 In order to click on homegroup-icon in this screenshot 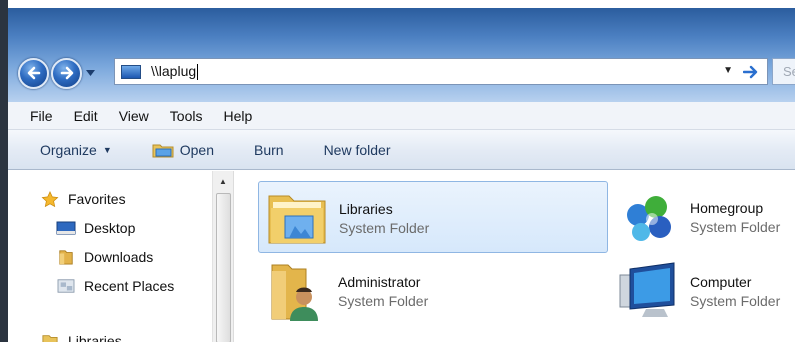, I will do `click(649, 218)`.